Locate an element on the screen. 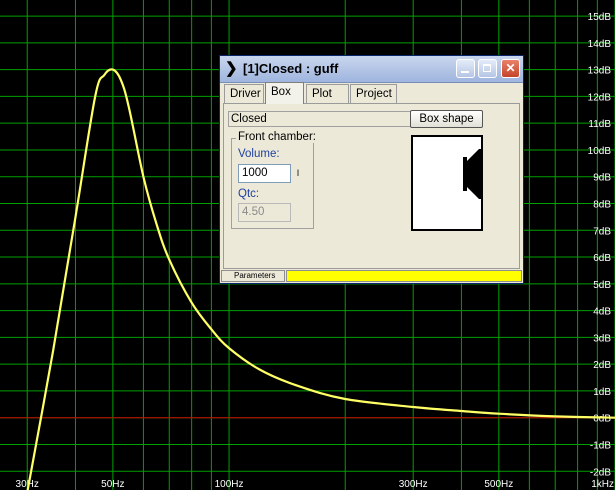  x-tick-label: 50Hz is located at coordinates (112, 484).